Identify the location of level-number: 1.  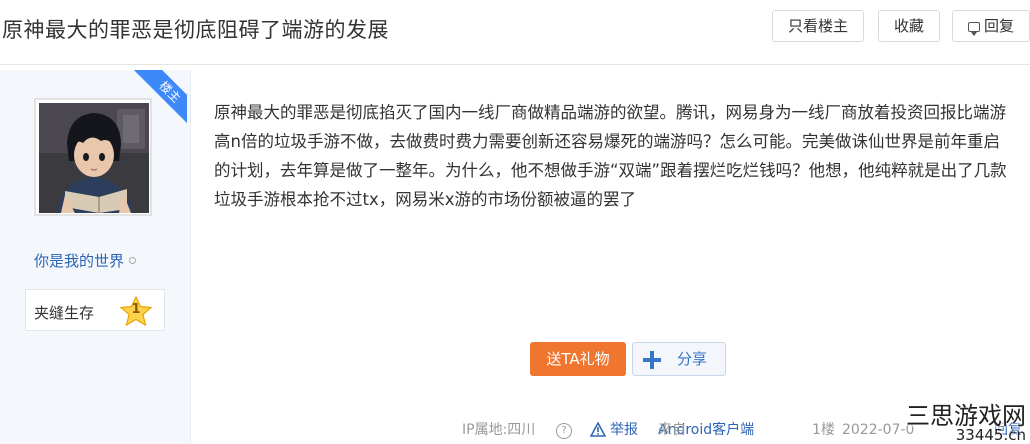
(136, 309).